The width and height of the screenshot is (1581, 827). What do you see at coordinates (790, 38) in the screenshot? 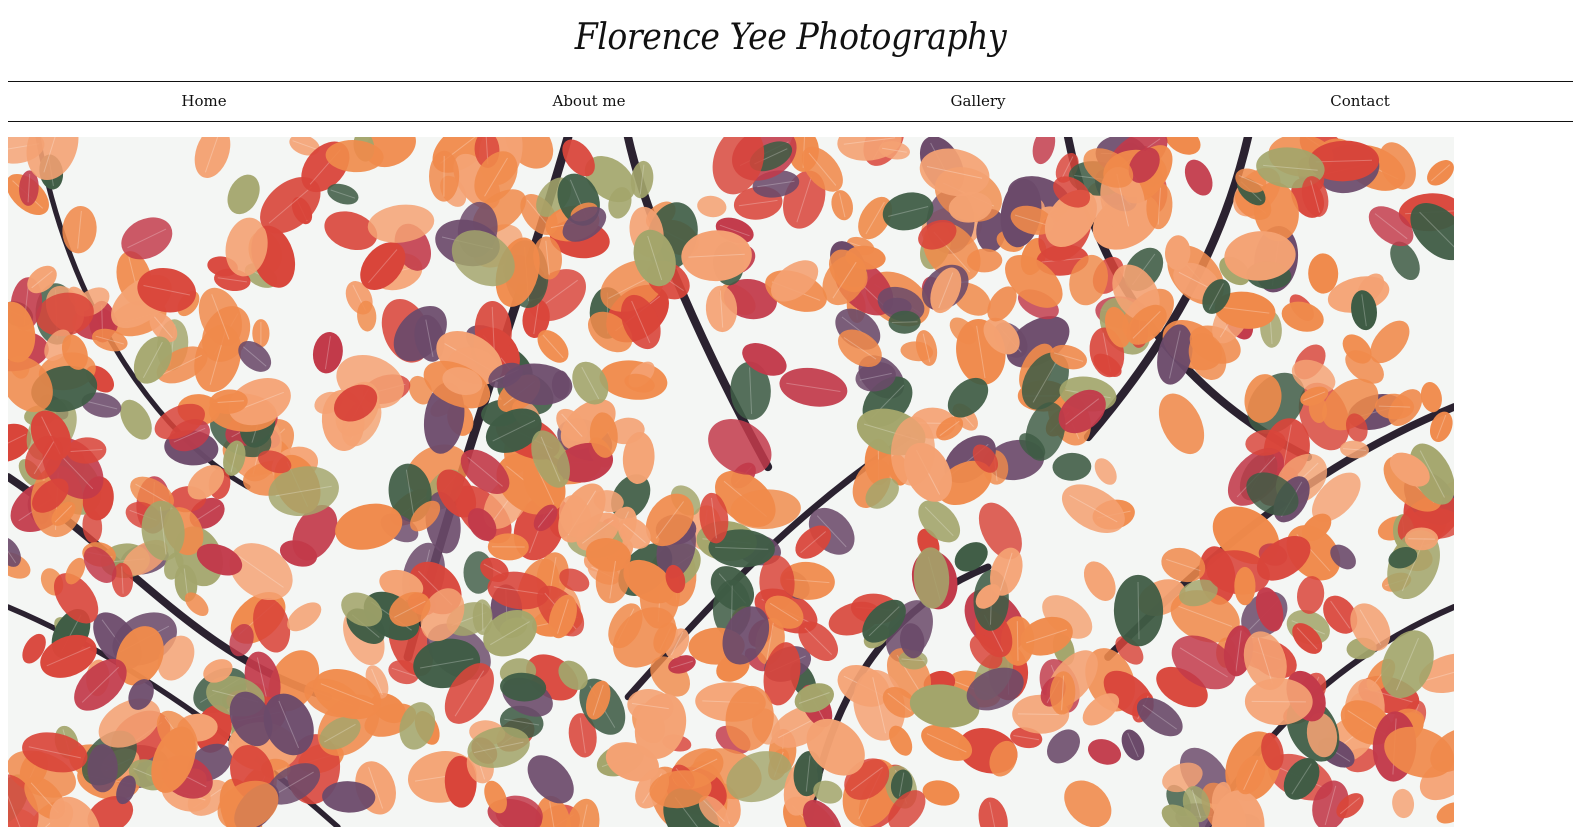
I see `site-title: Florence Yee Photography` at bounding box center [790, 38].